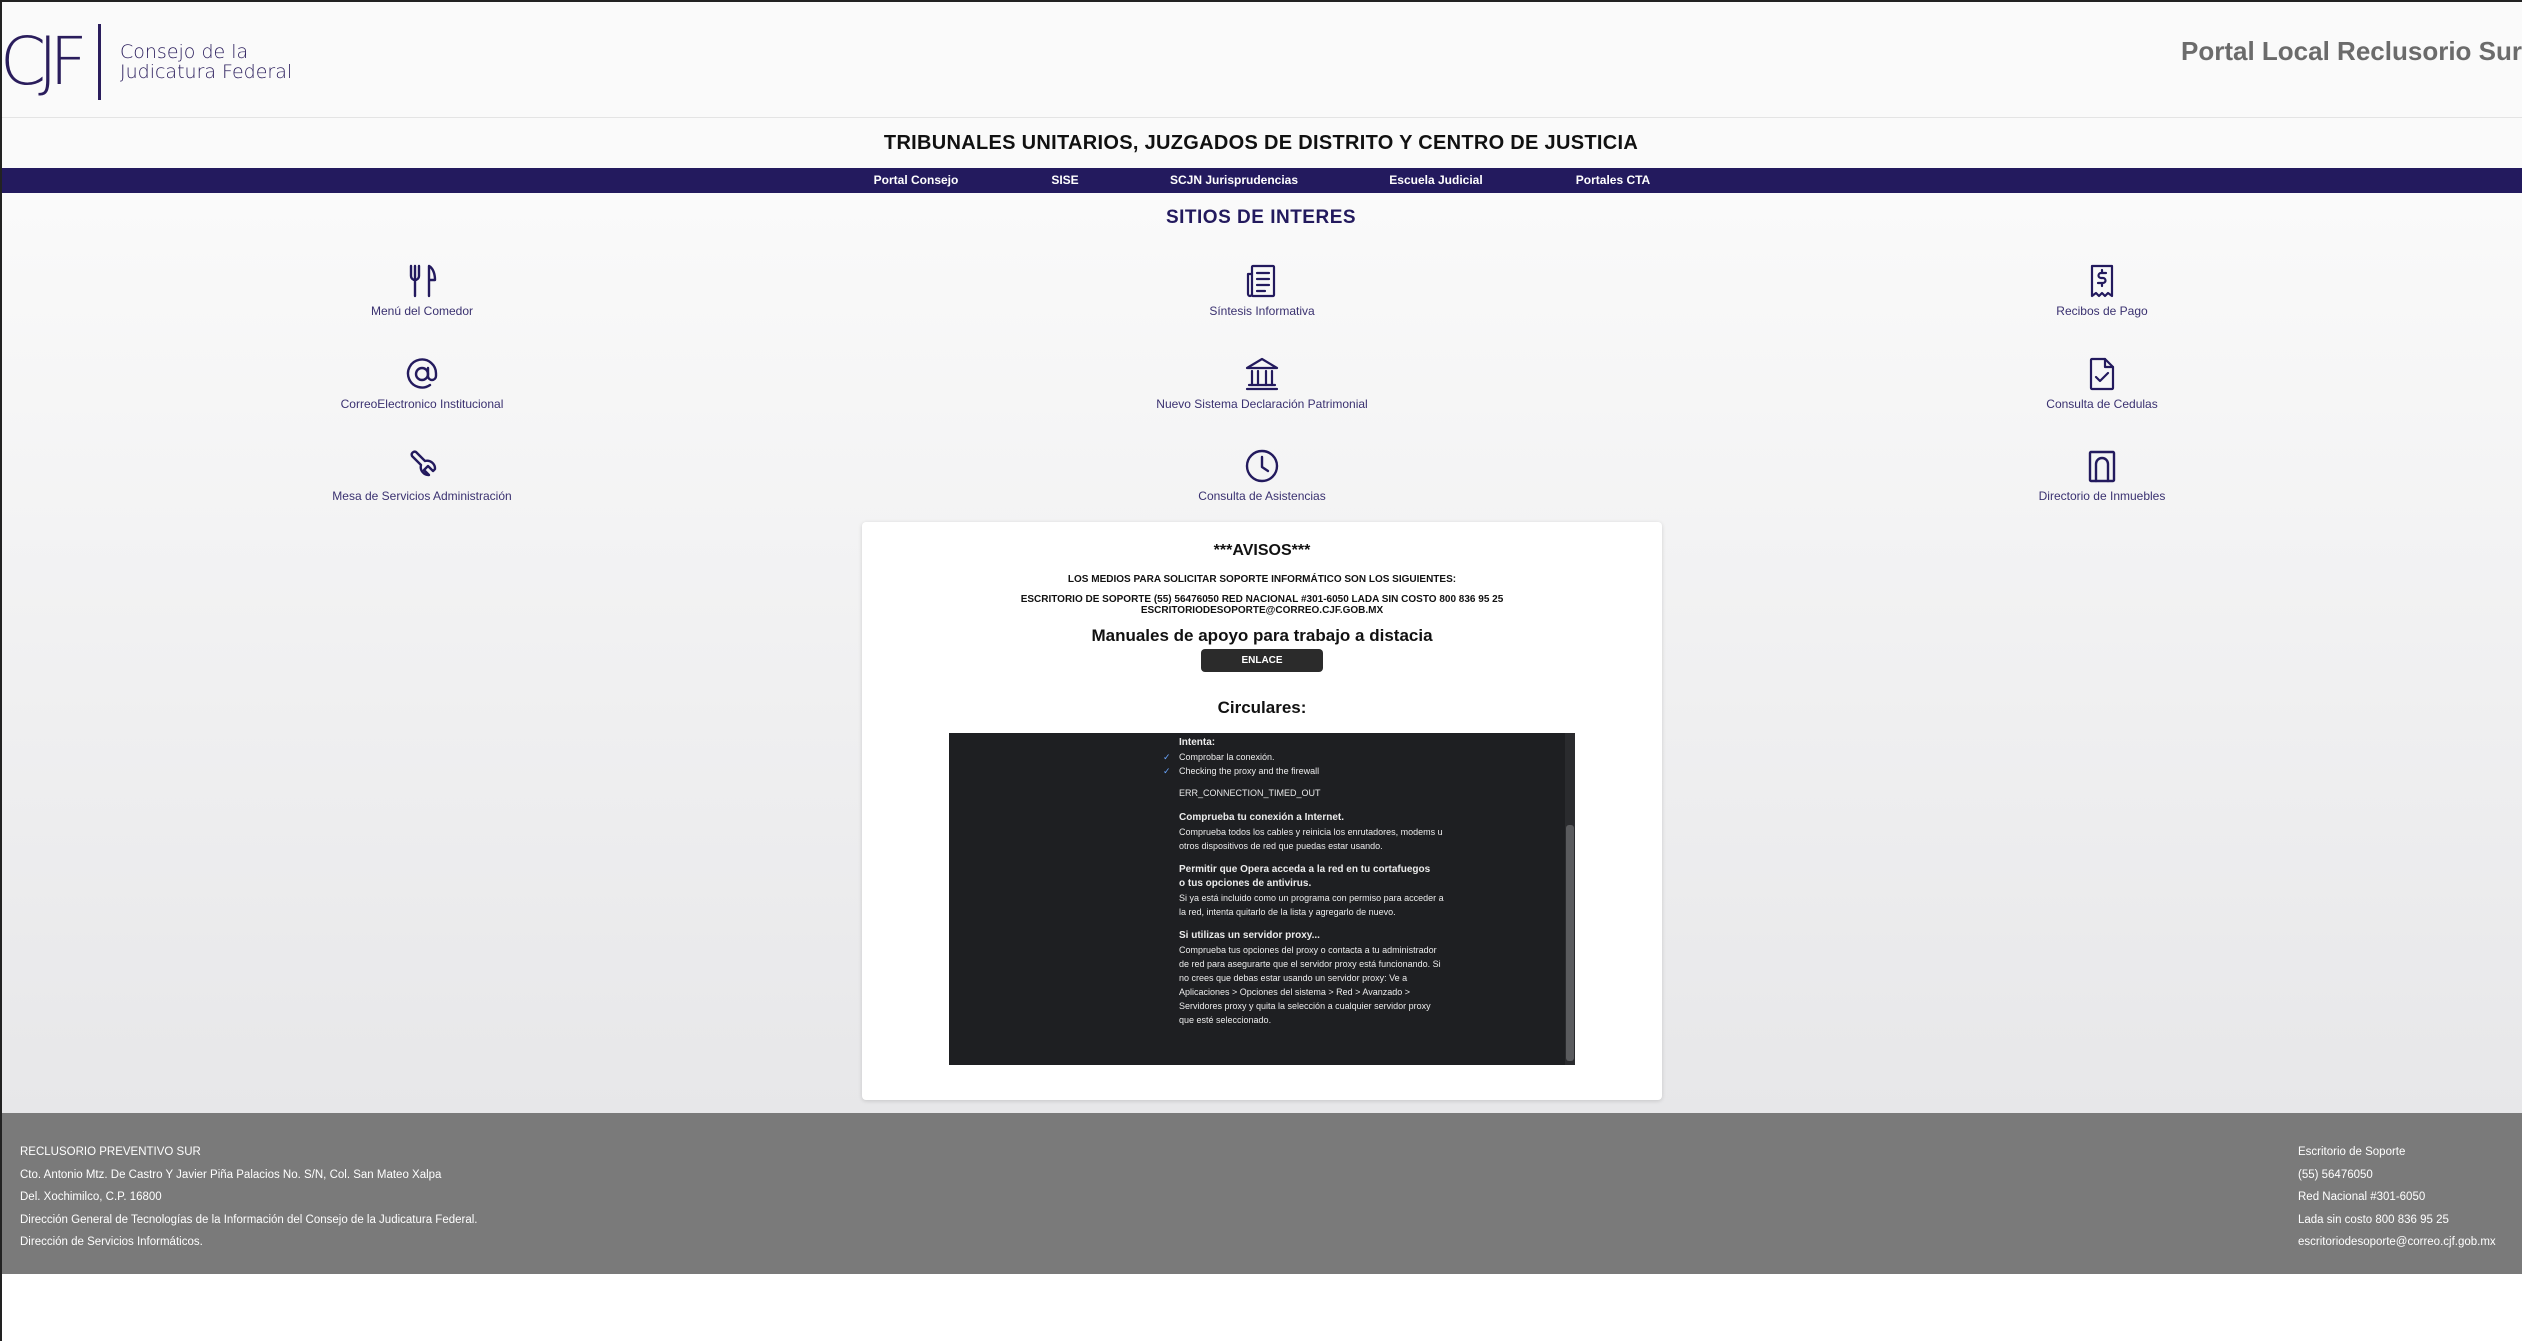  Describe the element at coordinates (1321, 757) in the screenshot. I see `error-check-item: ✓ Comprobar la conexión.` at that location.